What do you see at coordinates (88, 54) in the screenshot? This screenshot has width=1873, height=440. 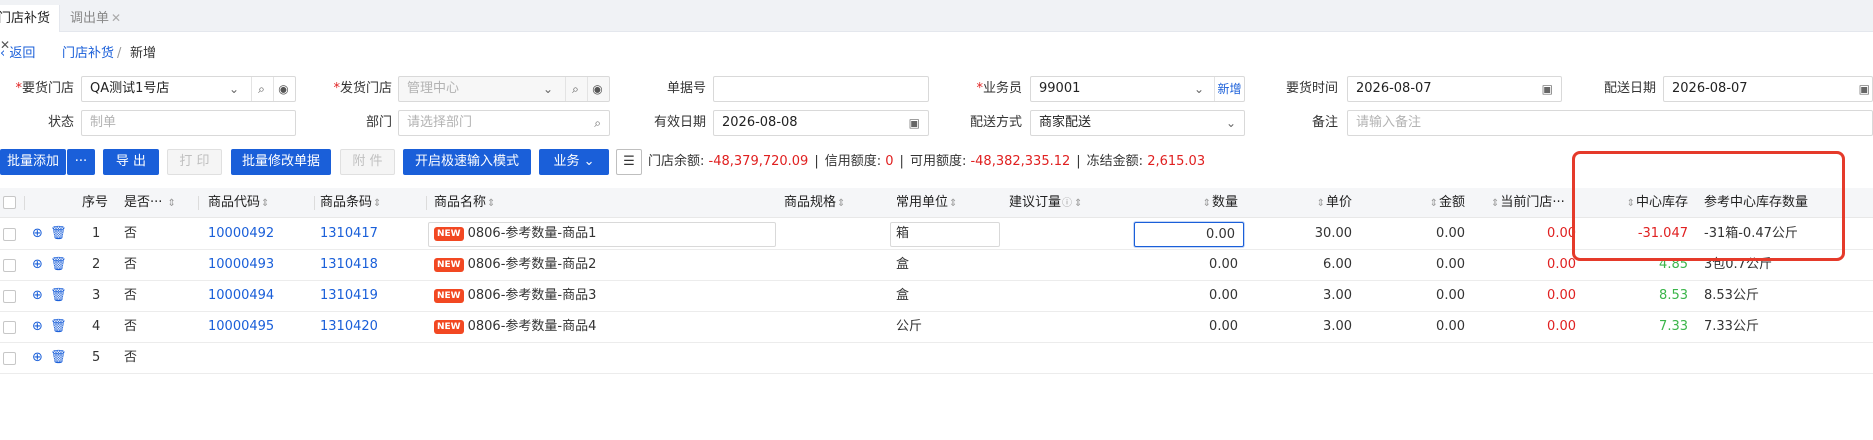 I see `breadcrumb-parent-link: 门店补货` at bounding box center [88, 54].